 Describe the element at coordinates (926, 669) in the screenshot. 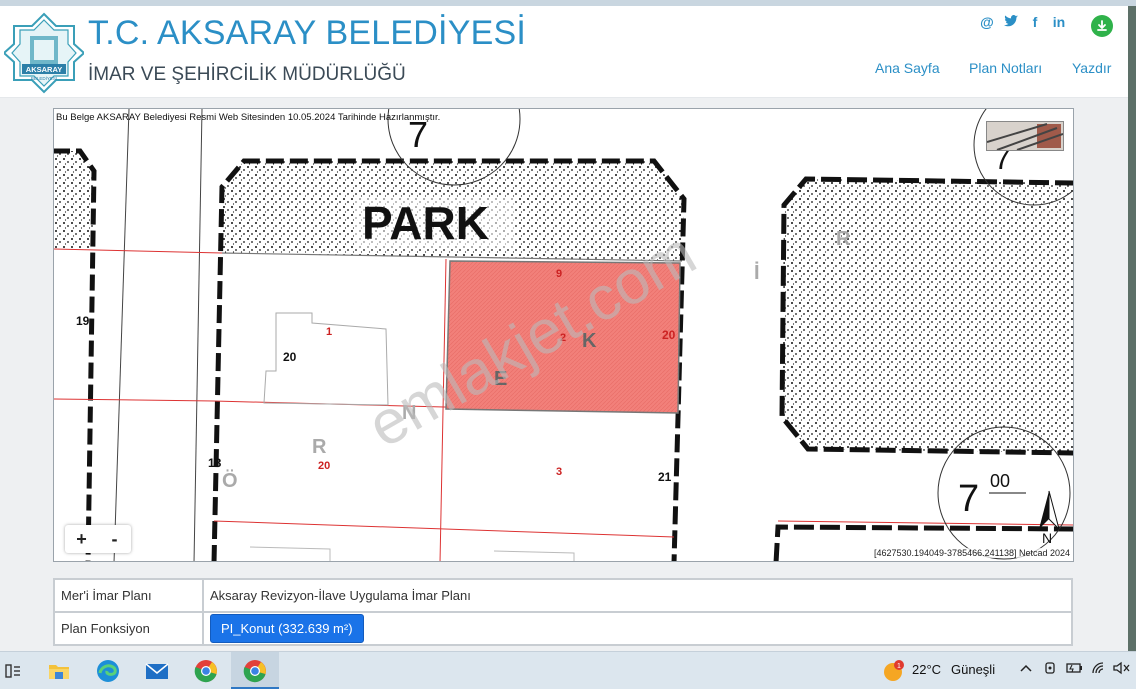

I see `weather-temperature: 22°C` at that location.